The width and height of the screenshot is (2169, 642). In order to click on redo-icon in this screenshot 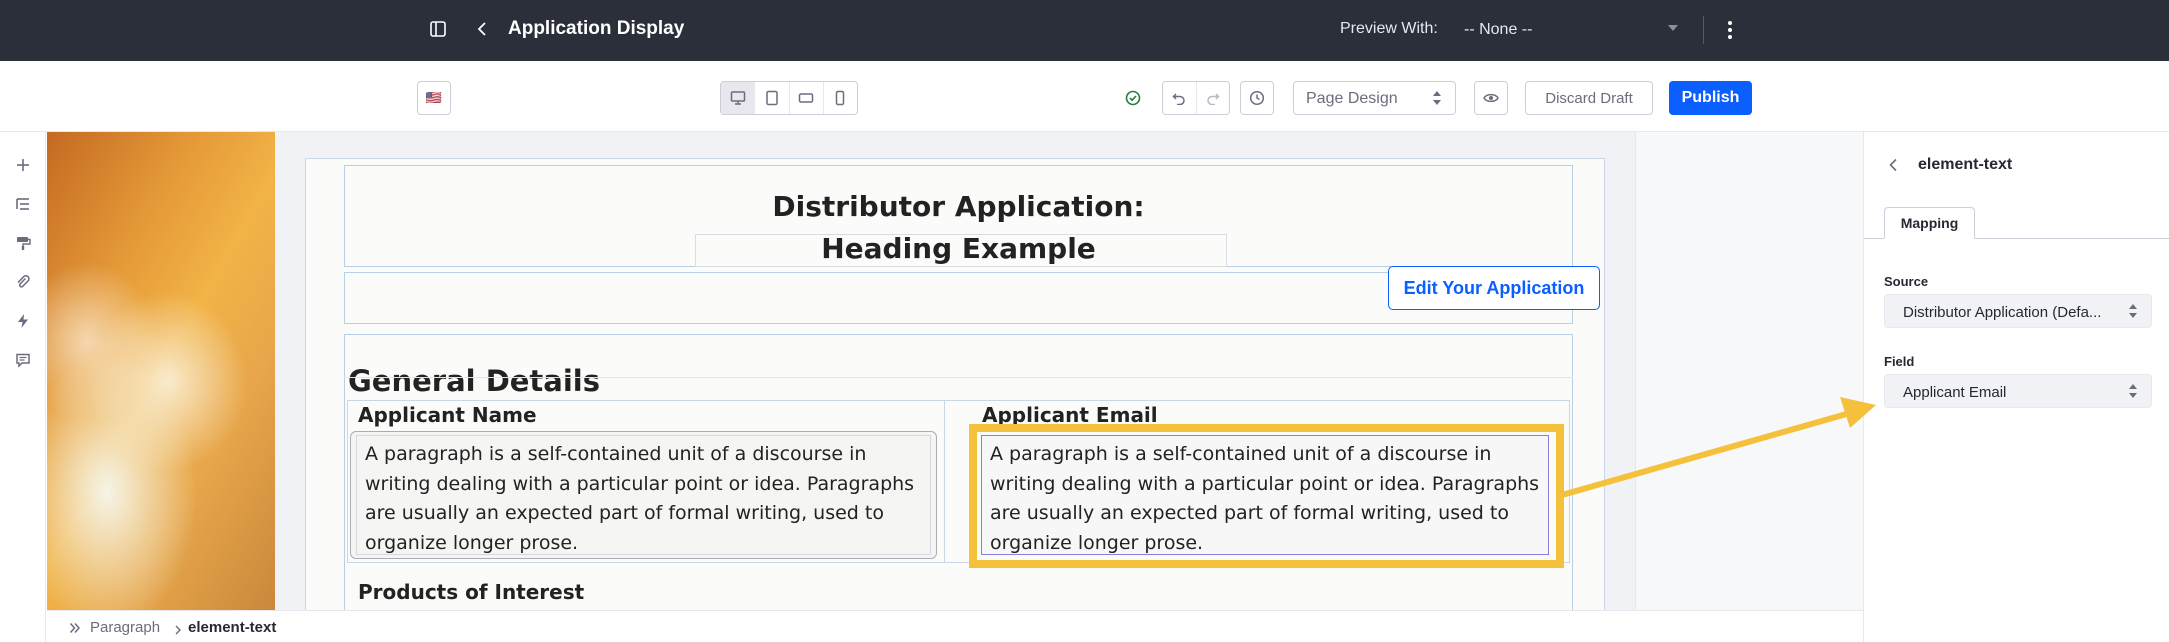, I will do `click(1213, 99)`.